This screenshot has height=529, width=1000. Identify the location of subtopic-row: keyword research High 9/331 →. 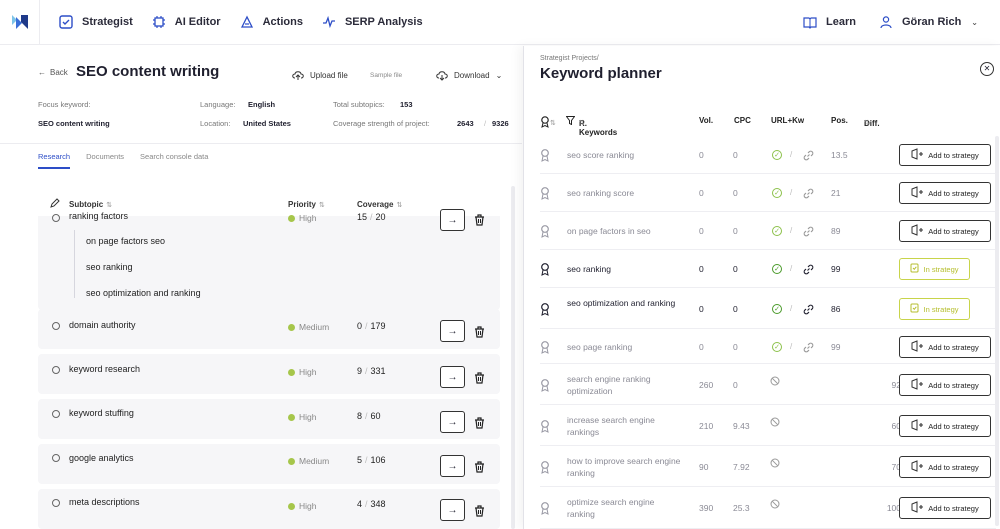
(269, 374).